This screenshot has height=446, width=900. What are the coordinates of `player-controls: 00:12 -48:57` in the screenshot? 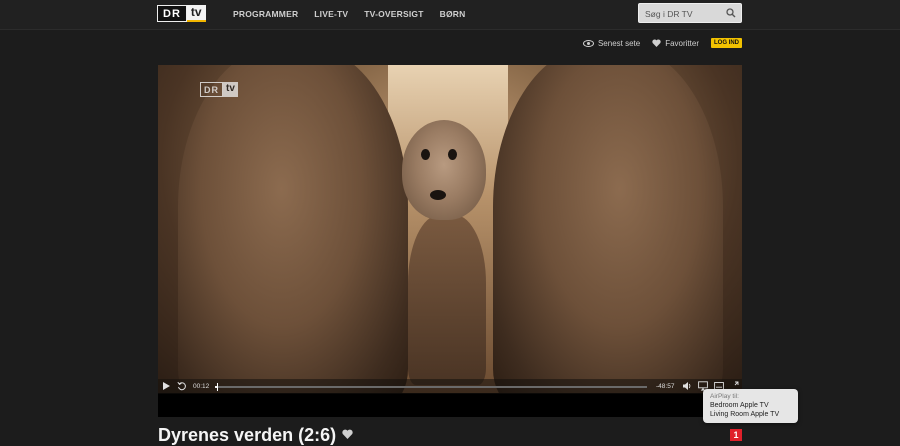 It's located at (450, 386).